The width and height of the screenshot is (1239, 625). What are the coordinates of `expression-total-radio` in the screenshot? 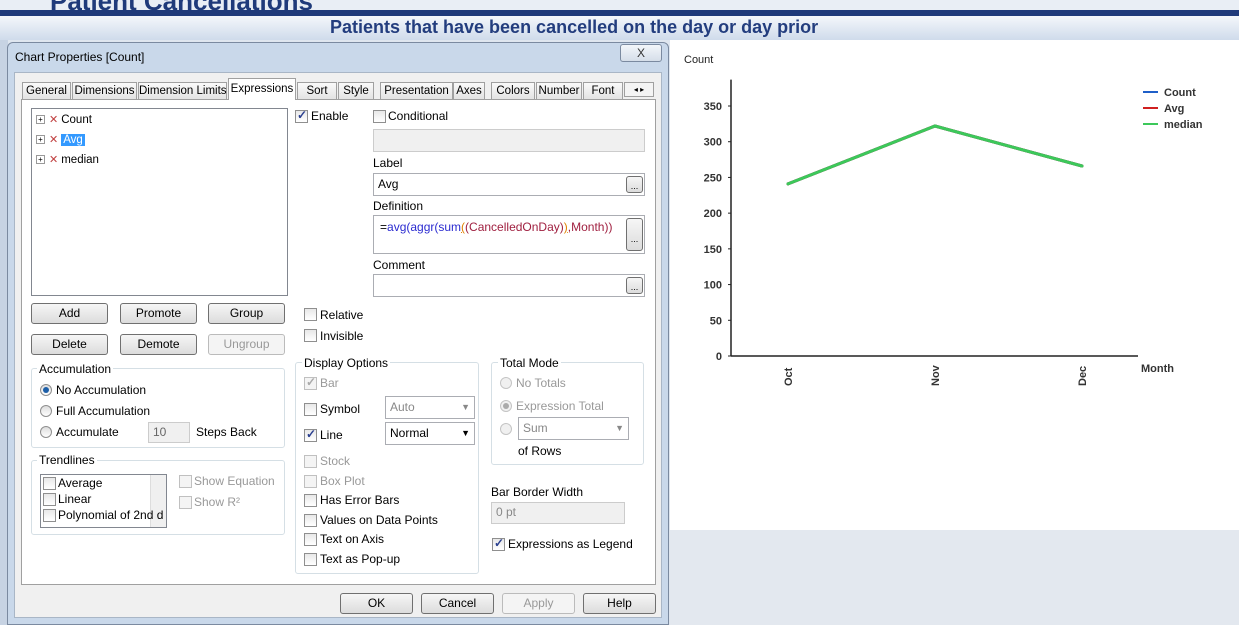 It's located at (506, 406).